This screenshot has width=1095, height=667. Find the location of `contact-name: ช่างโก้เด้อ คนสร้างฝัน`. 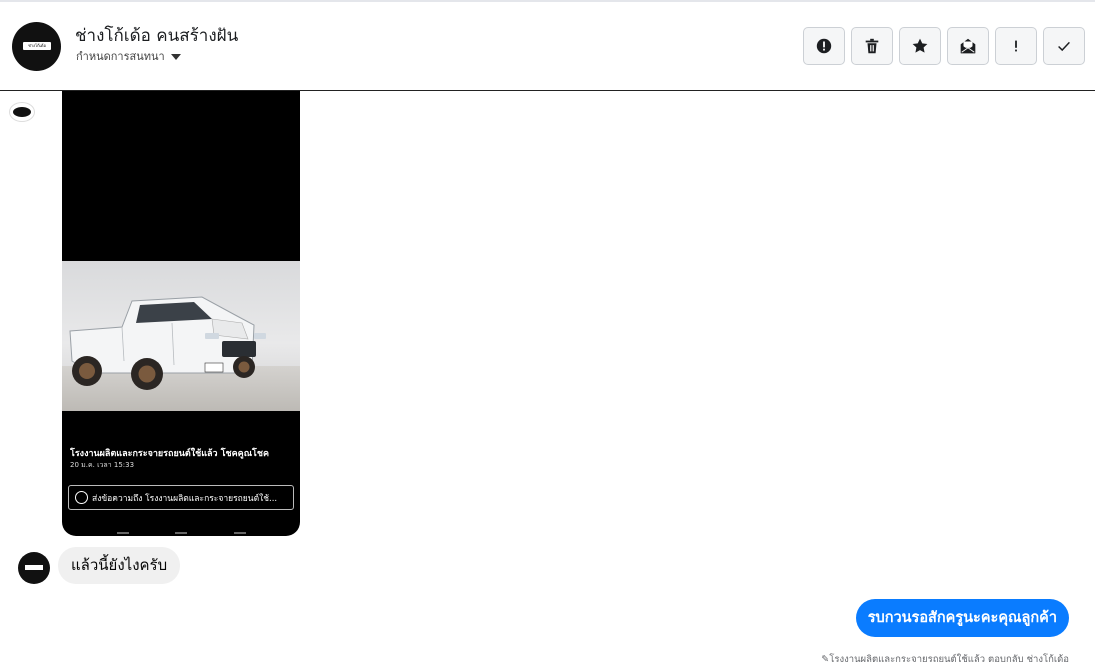

contact-name: ช่างโก้เด้อ คนสร้างฝัน is located at coordinates (157, 36).